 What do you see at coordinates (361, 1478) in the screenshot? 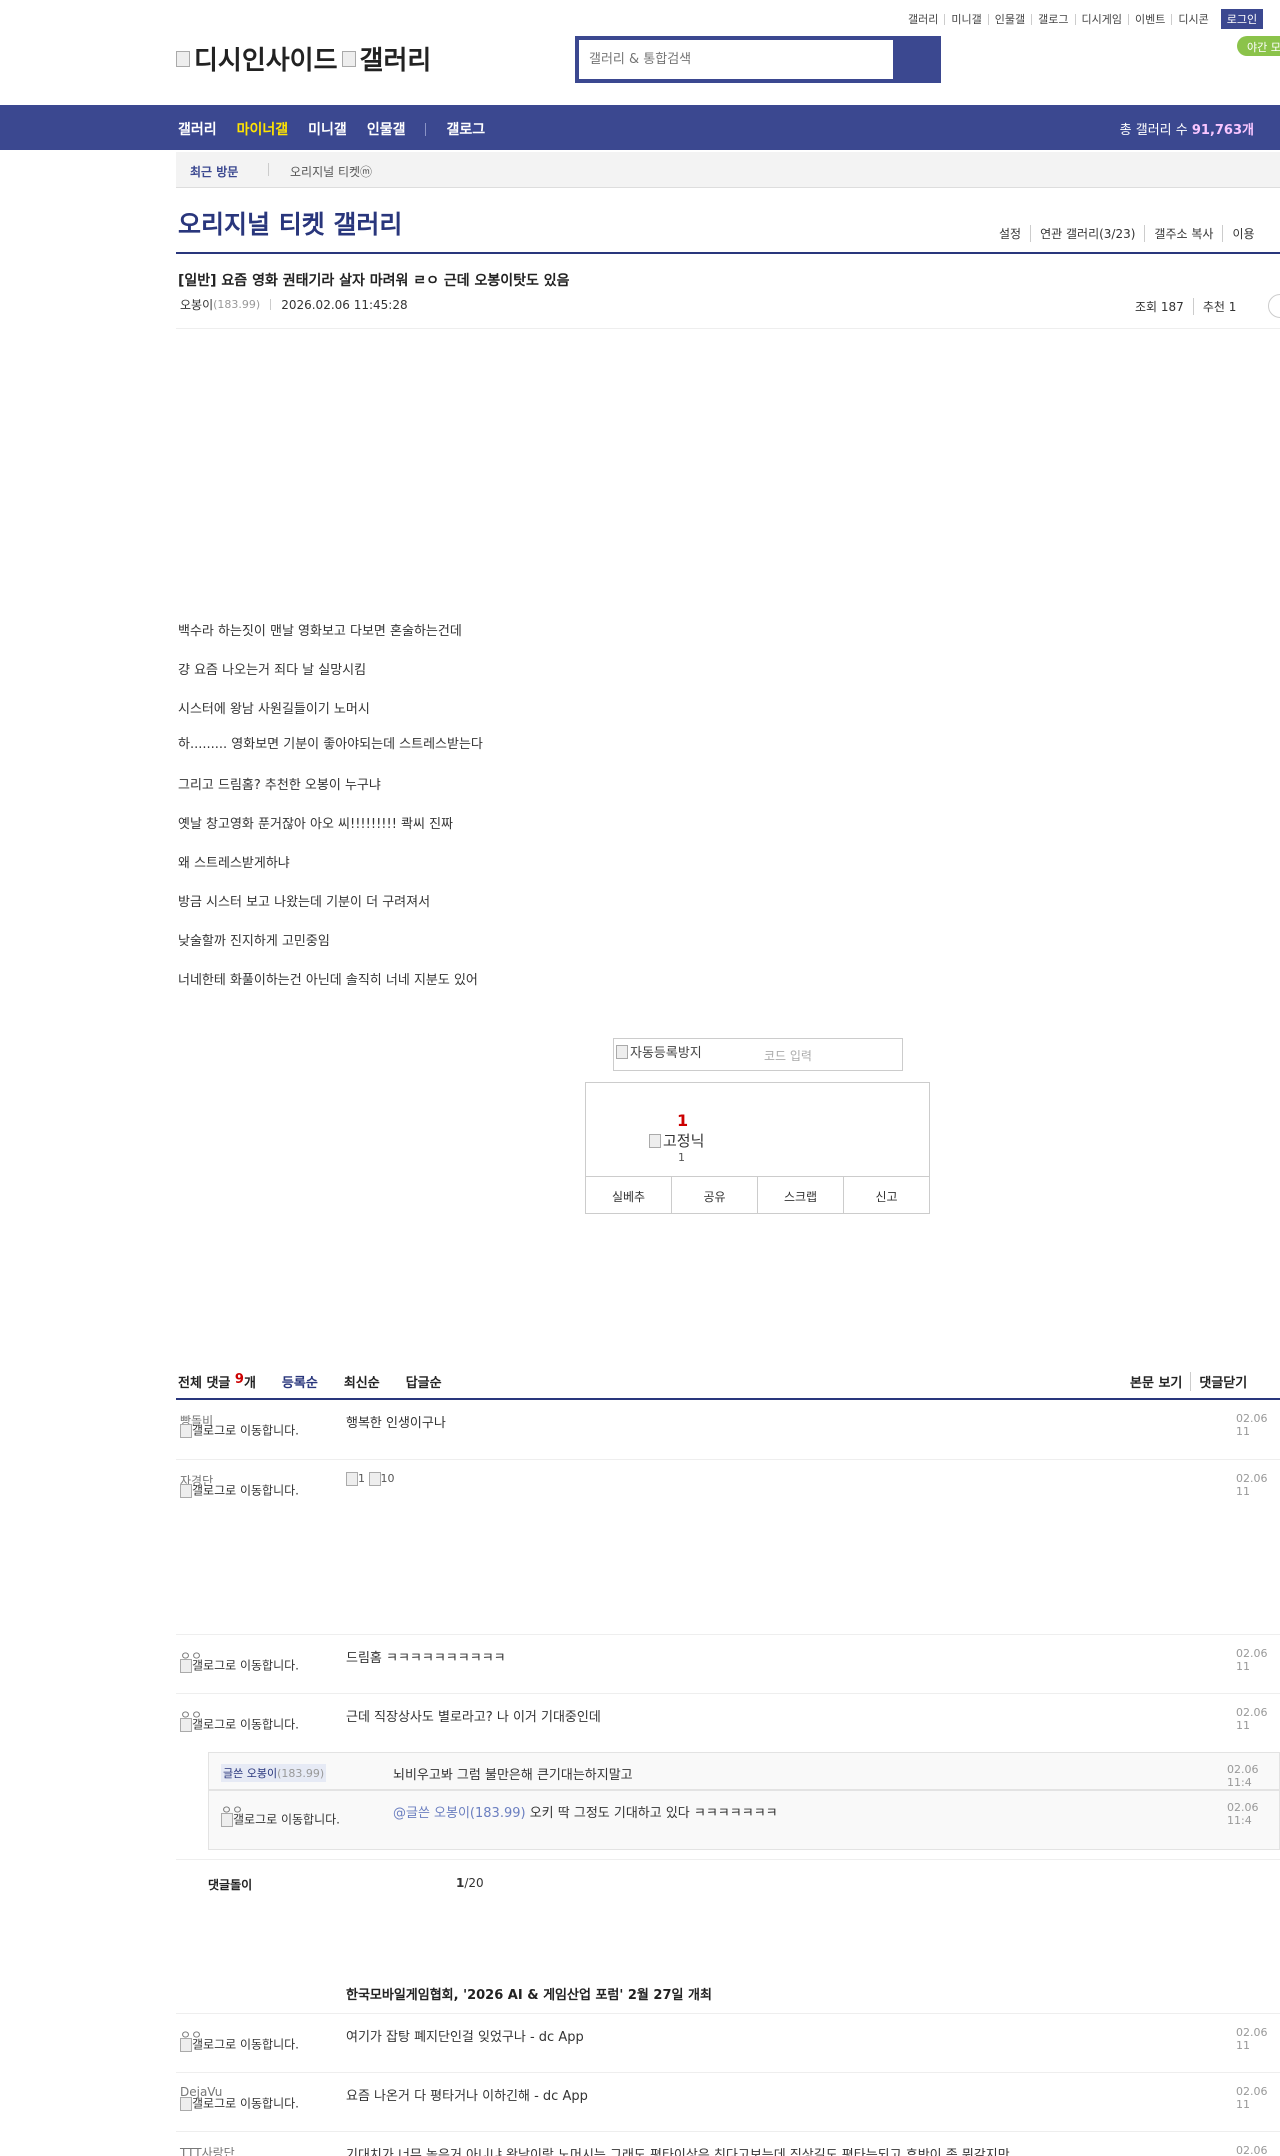
I see `dccon-alt-1: 1` at bounding box center [361, 1478].